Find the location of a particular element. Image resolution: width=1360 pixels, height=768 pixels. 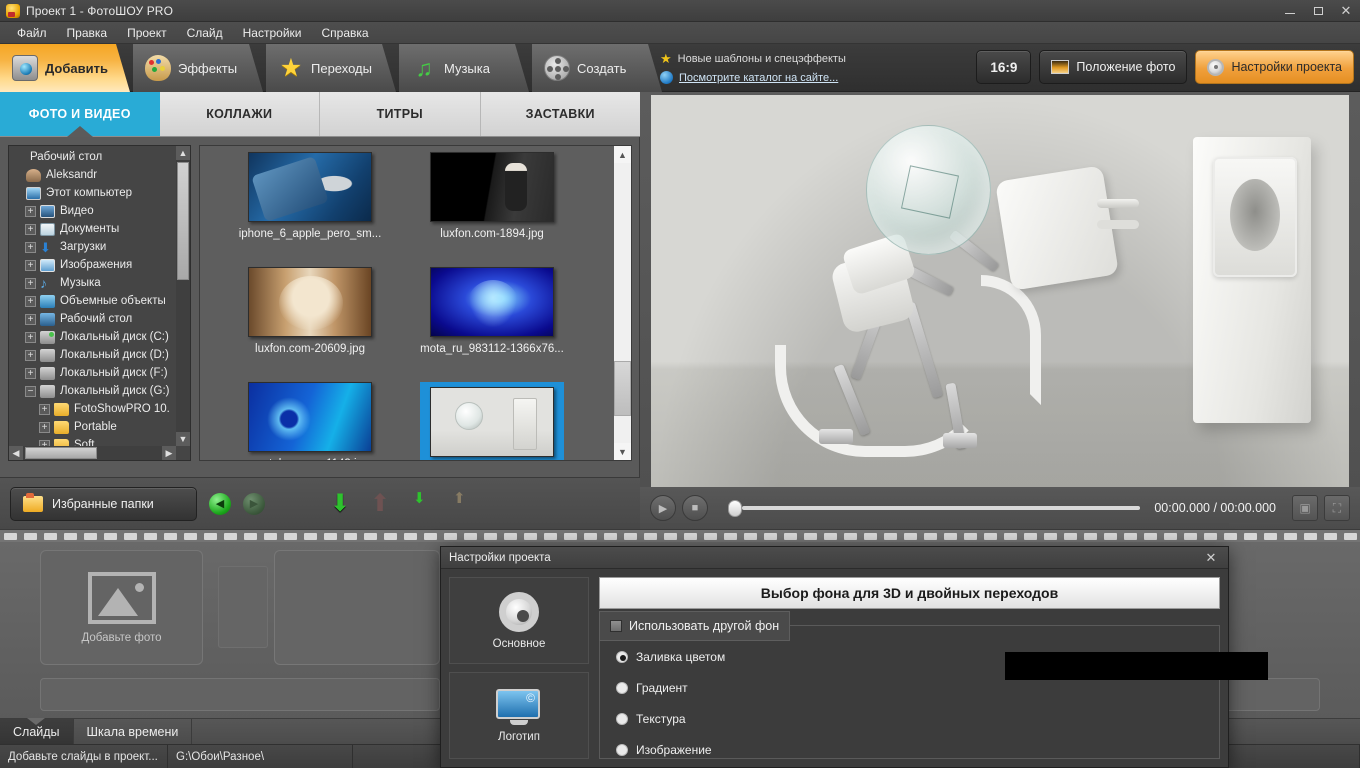

file-item: nastol.com.ua-103728.jpg is located at coordinates (492, 421).